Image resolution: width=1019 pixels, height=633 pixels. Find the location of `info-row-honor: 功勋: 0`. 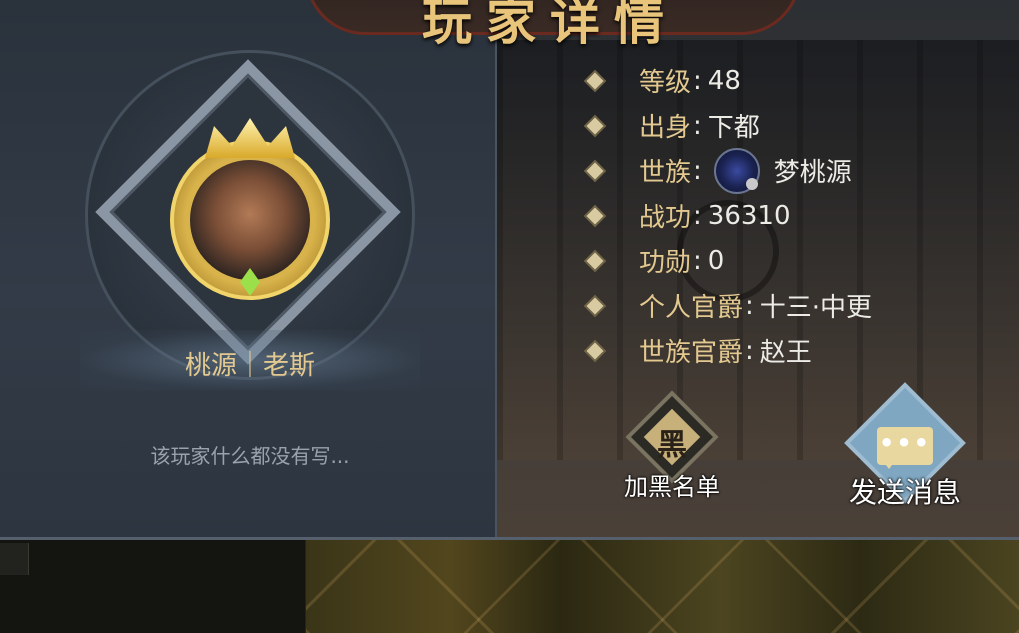

info-row-honor: 功勋: 0 is located at coordinates (728, 260).